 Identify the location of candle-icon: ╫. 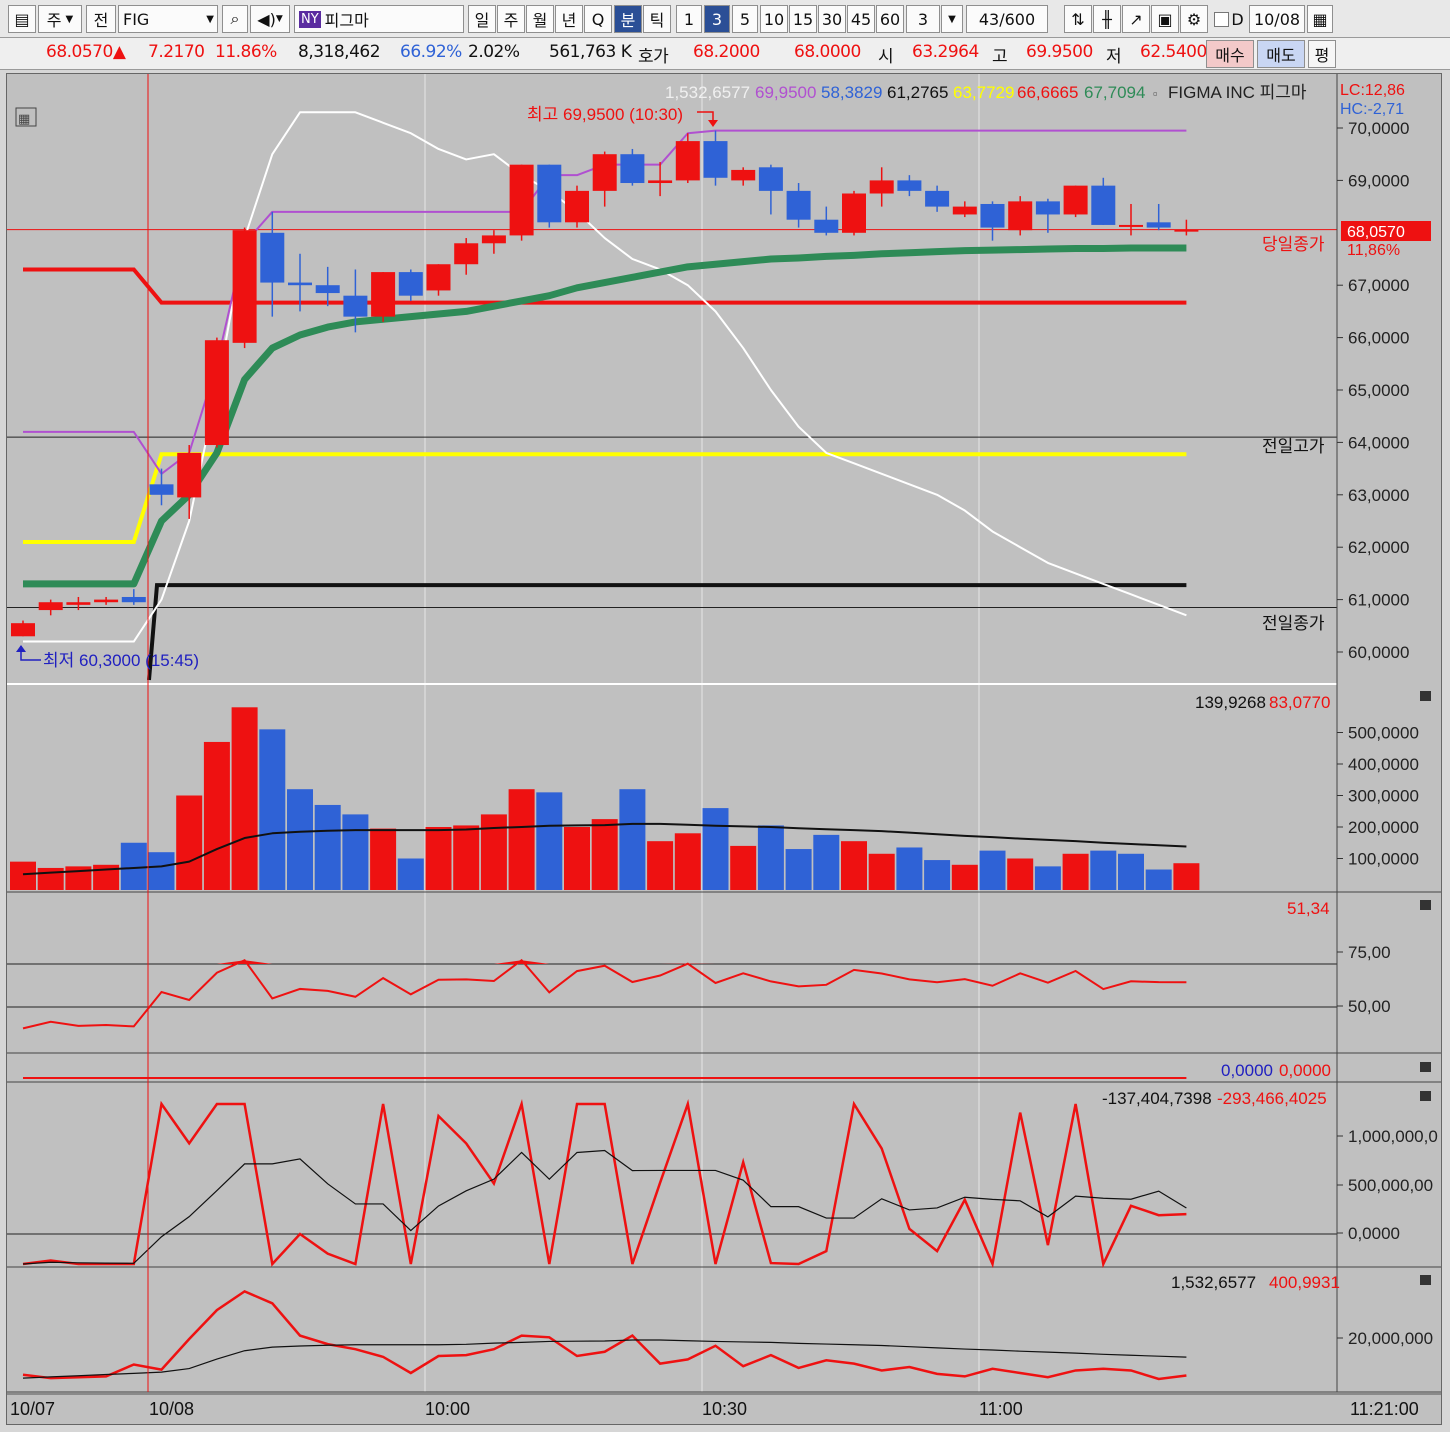
(1107, 19).